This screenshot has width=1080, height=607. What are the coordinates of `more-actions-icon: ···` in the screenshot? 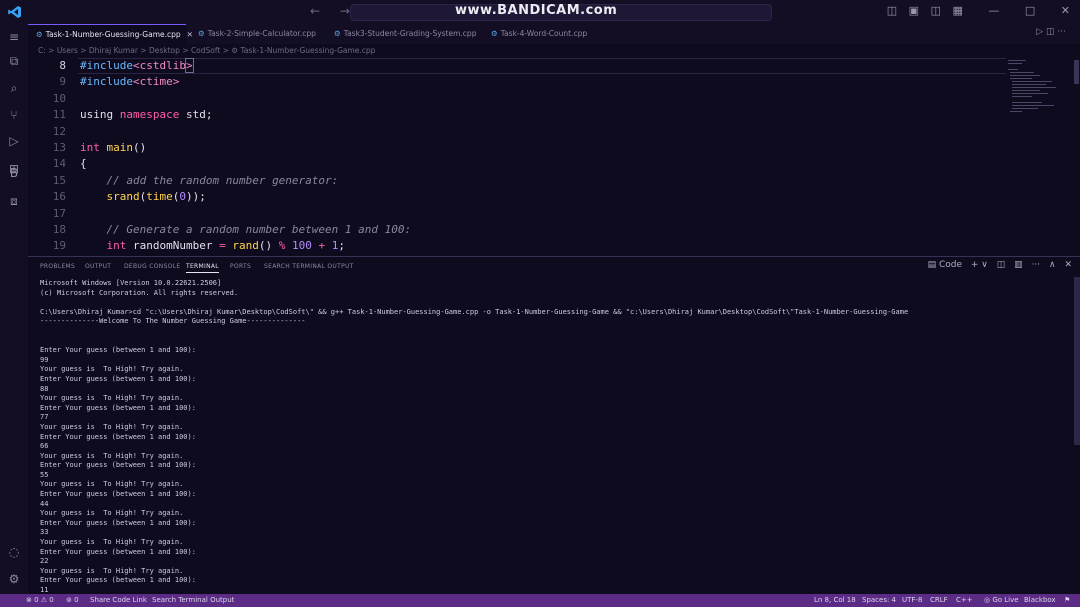 It's located at (1036, 265).